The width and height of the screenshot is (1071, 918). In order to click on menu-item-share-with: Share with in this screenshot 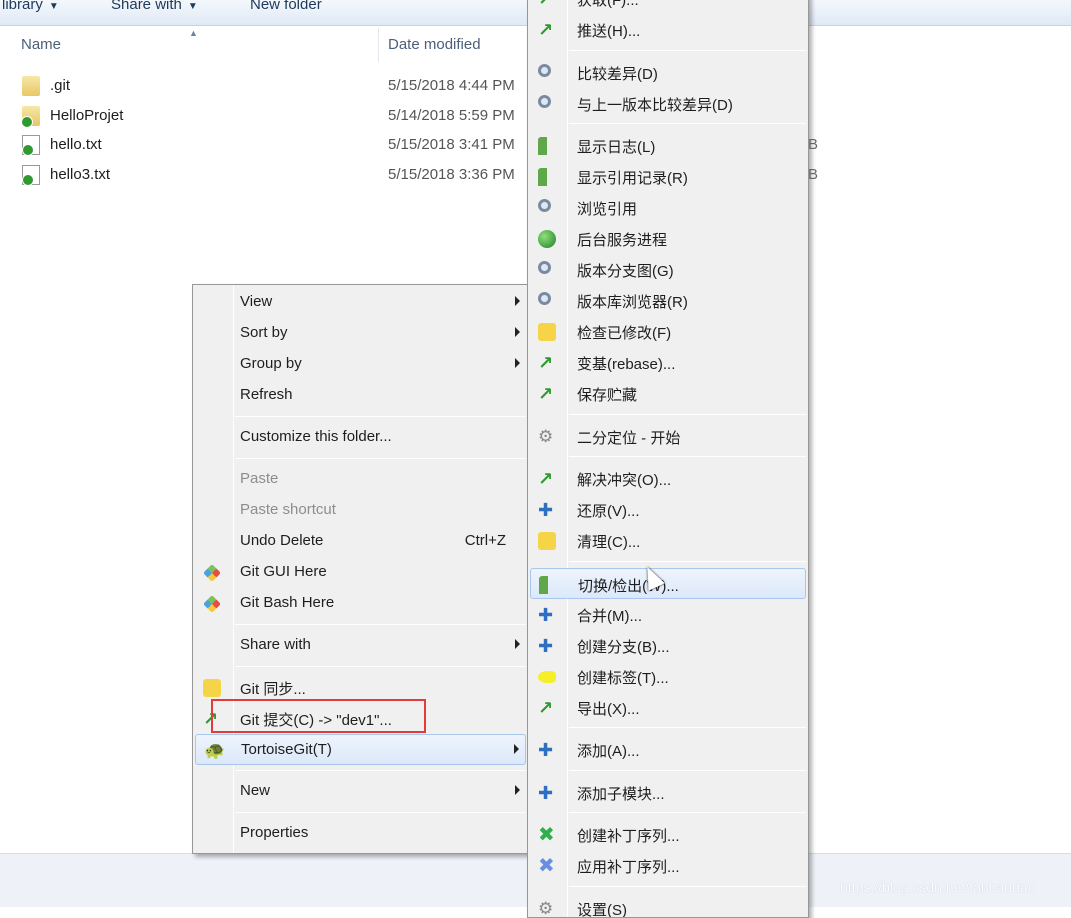, I will do `click(360, 645)`.